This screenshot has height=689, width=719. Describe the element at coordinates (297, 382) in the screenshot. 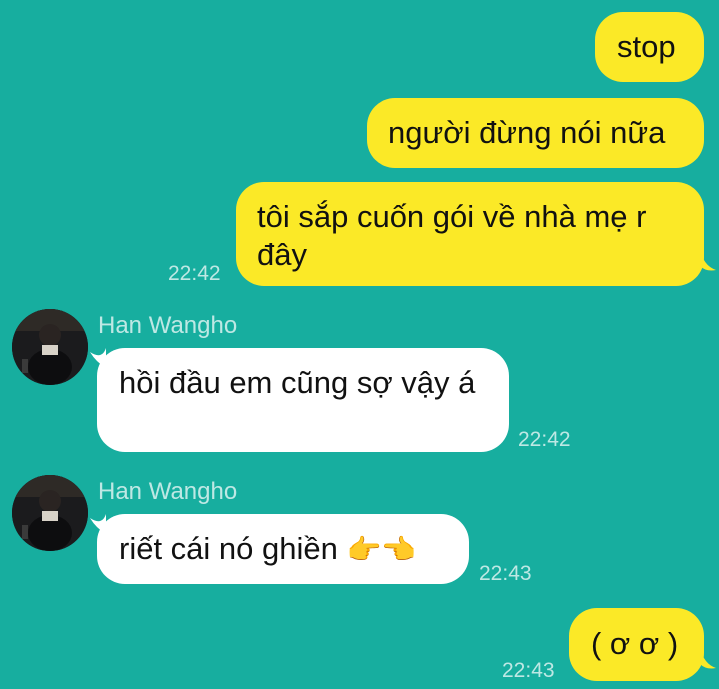

I see `message-text: hồi đầu em cũng sợ vậy á` at that location.